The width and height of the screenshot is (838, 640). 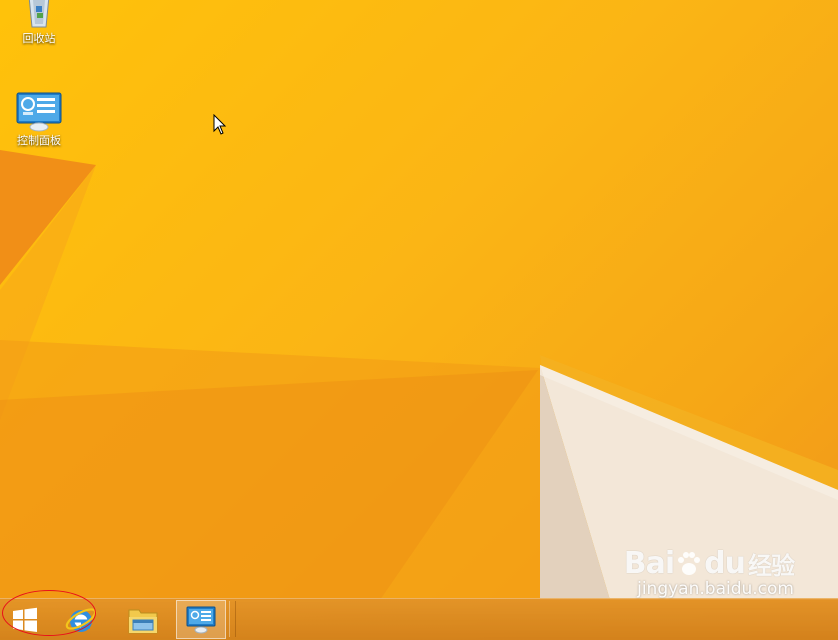 I want to click on desktop-icon-label: 控制面板, so click(x=39, y=140).